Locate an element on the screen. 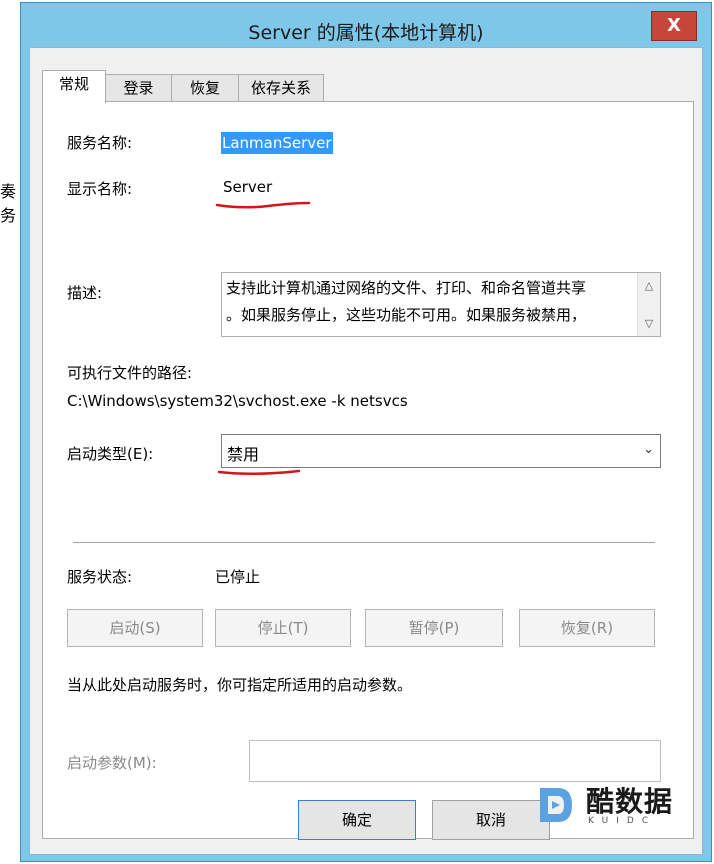  start-params-hint: 当从此处启动服务时，你可指定所适用的启动参数。 is located at coordinates (240, 685).